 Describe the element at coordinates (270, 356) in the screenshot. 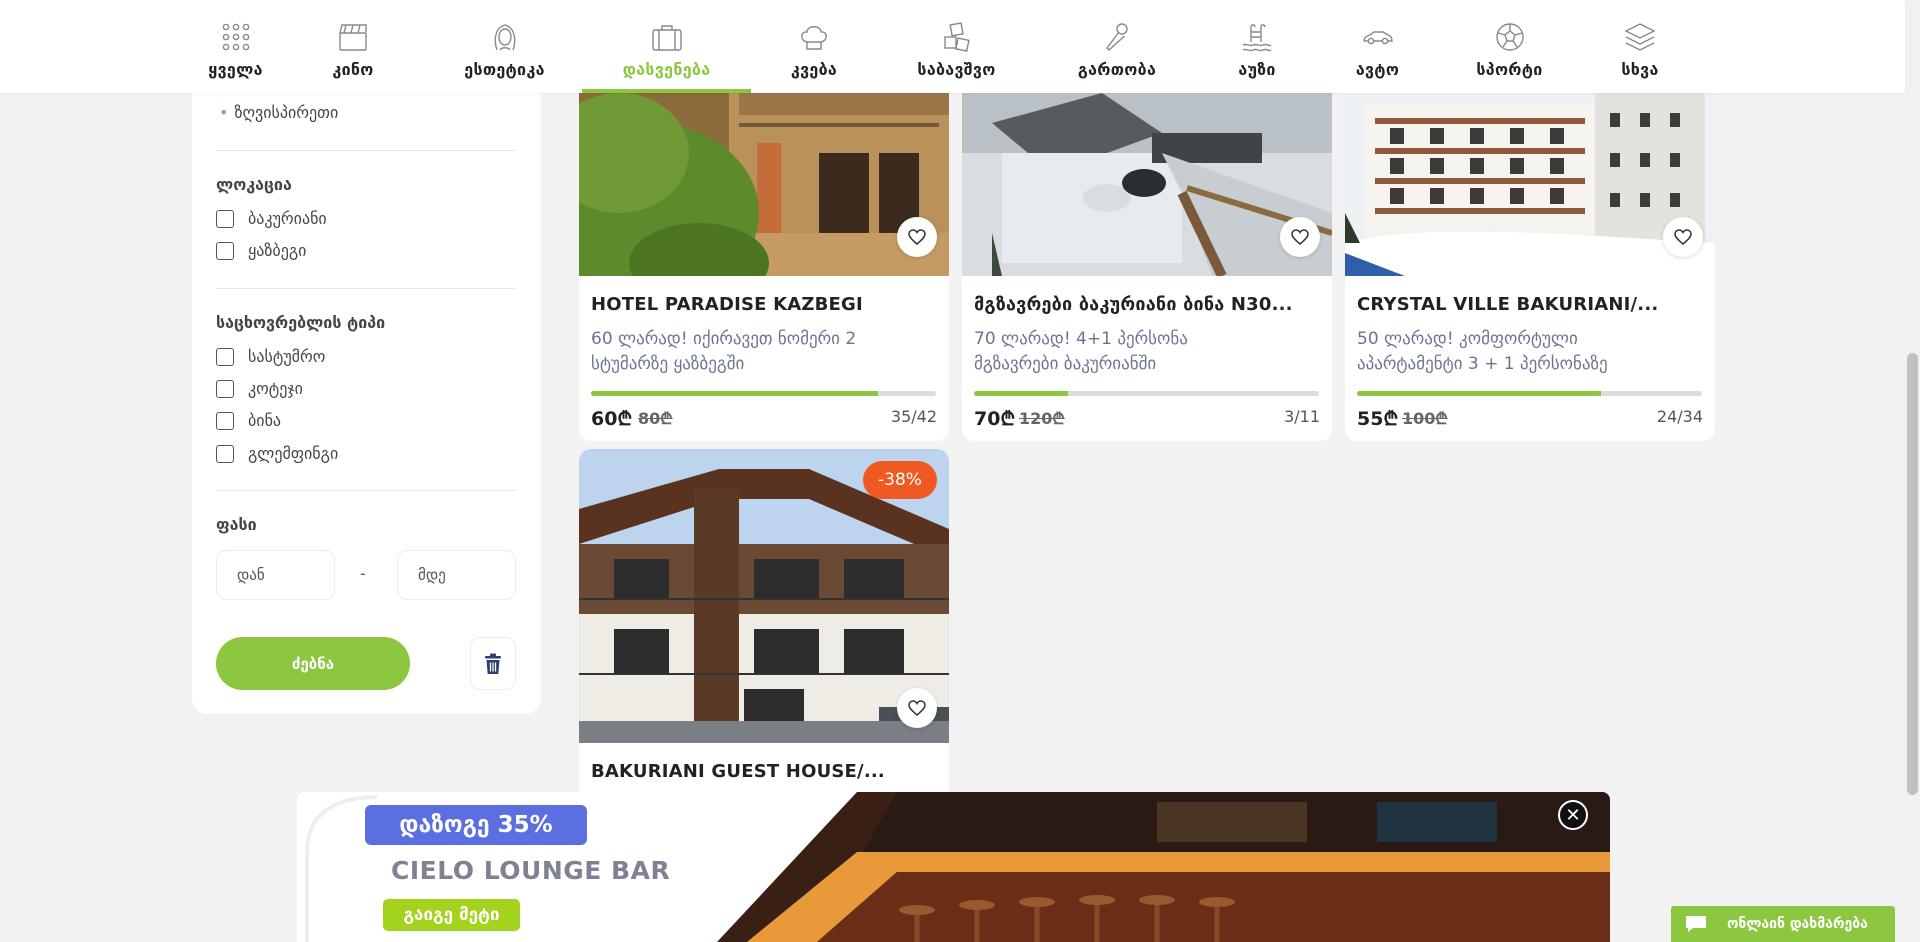

I see `type-option-hotel: სასტუმრო` at that location.